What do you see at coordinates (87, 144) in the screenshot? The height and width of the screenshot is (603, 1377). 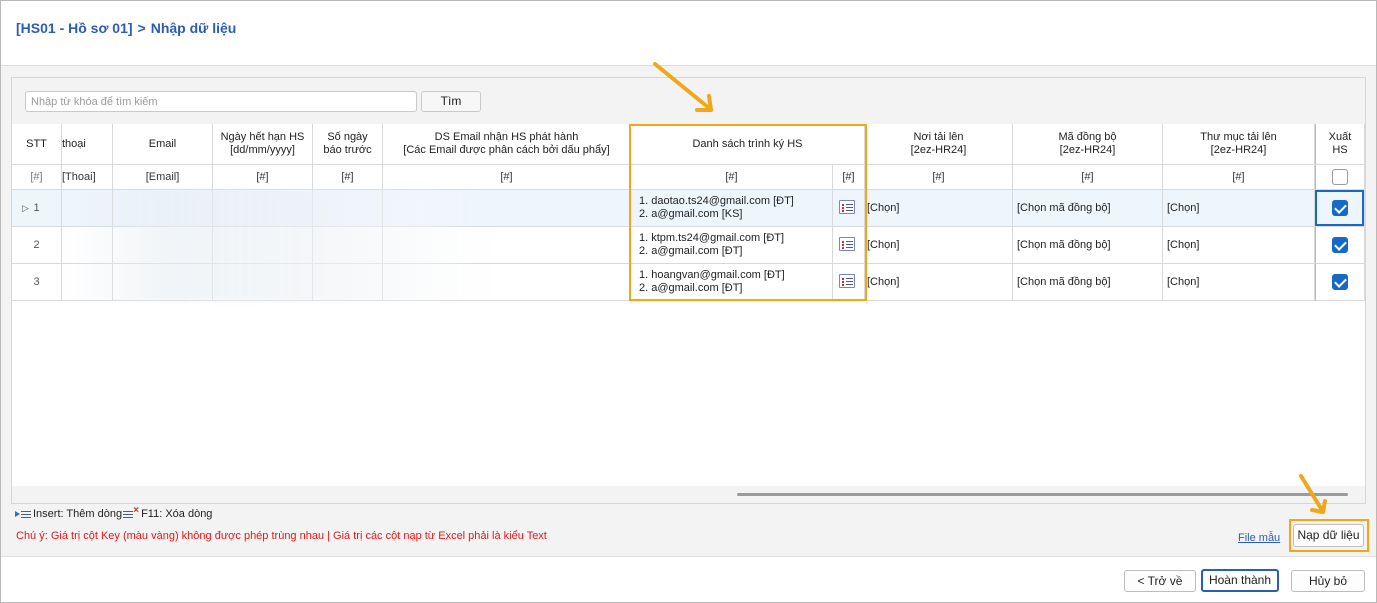 I see `col-header-phone: thoại` at bounding box center [87, 144].